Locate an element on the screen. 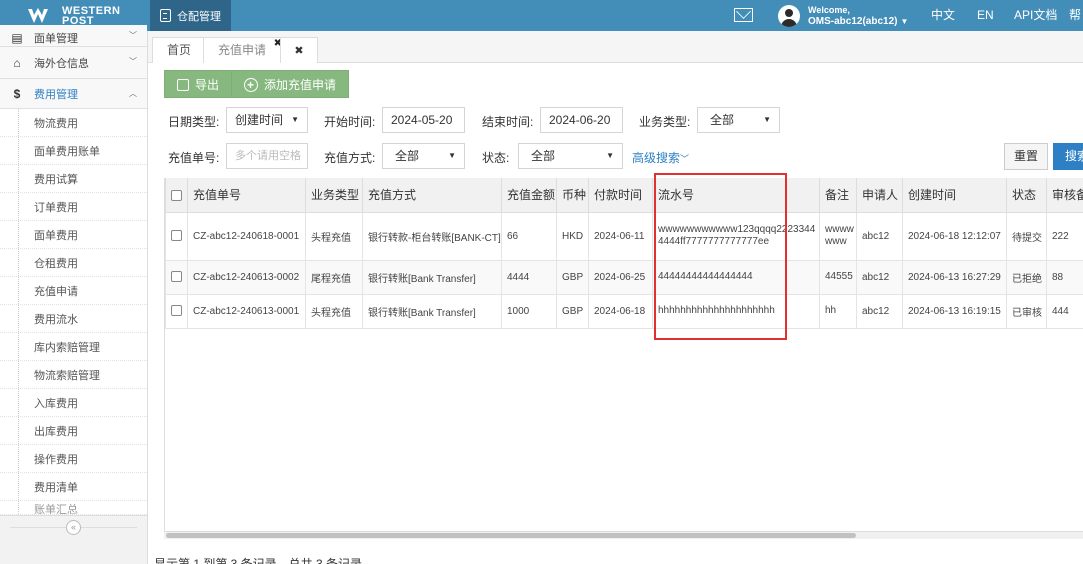 This screenshot has height=564, width=1083. reset-button: 重置 is located at coordinates (1026, 156).